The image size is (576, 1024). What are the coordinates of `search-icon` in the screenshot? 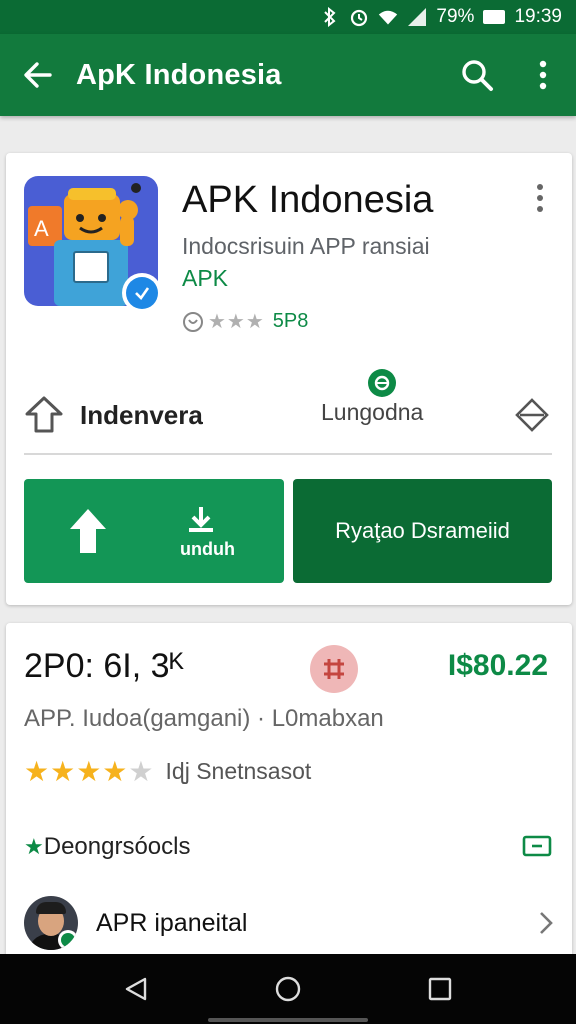 It's located at (477, 75).